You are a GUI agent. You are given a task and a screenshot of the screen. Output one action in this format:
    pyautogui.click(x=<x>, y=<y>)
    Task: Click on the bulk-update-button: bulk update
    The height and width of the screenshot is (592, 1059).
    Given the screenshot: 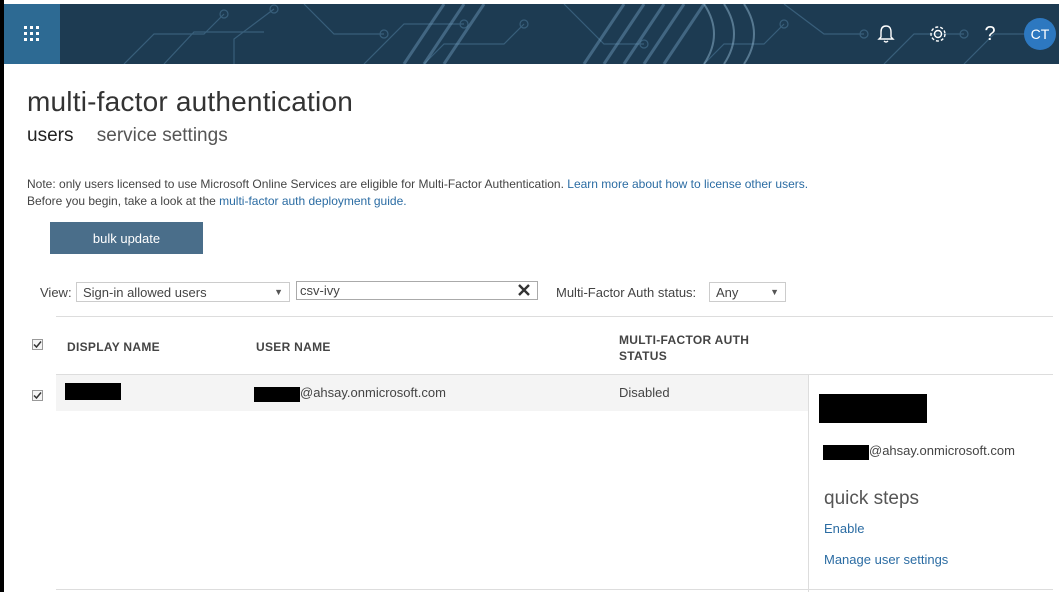 What is the action you would take?
    pyautogui.click(x=126, y=238)
    